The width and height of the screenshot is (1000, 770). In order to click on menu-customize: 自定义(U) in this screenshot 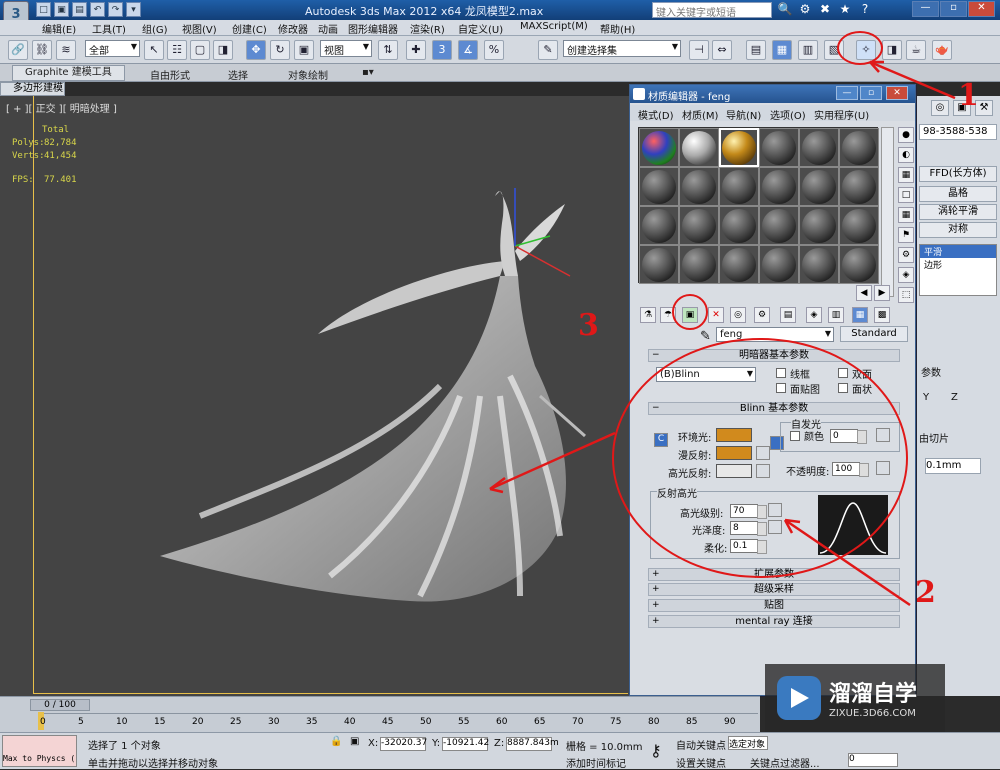, I will do `click(480, 28)`.